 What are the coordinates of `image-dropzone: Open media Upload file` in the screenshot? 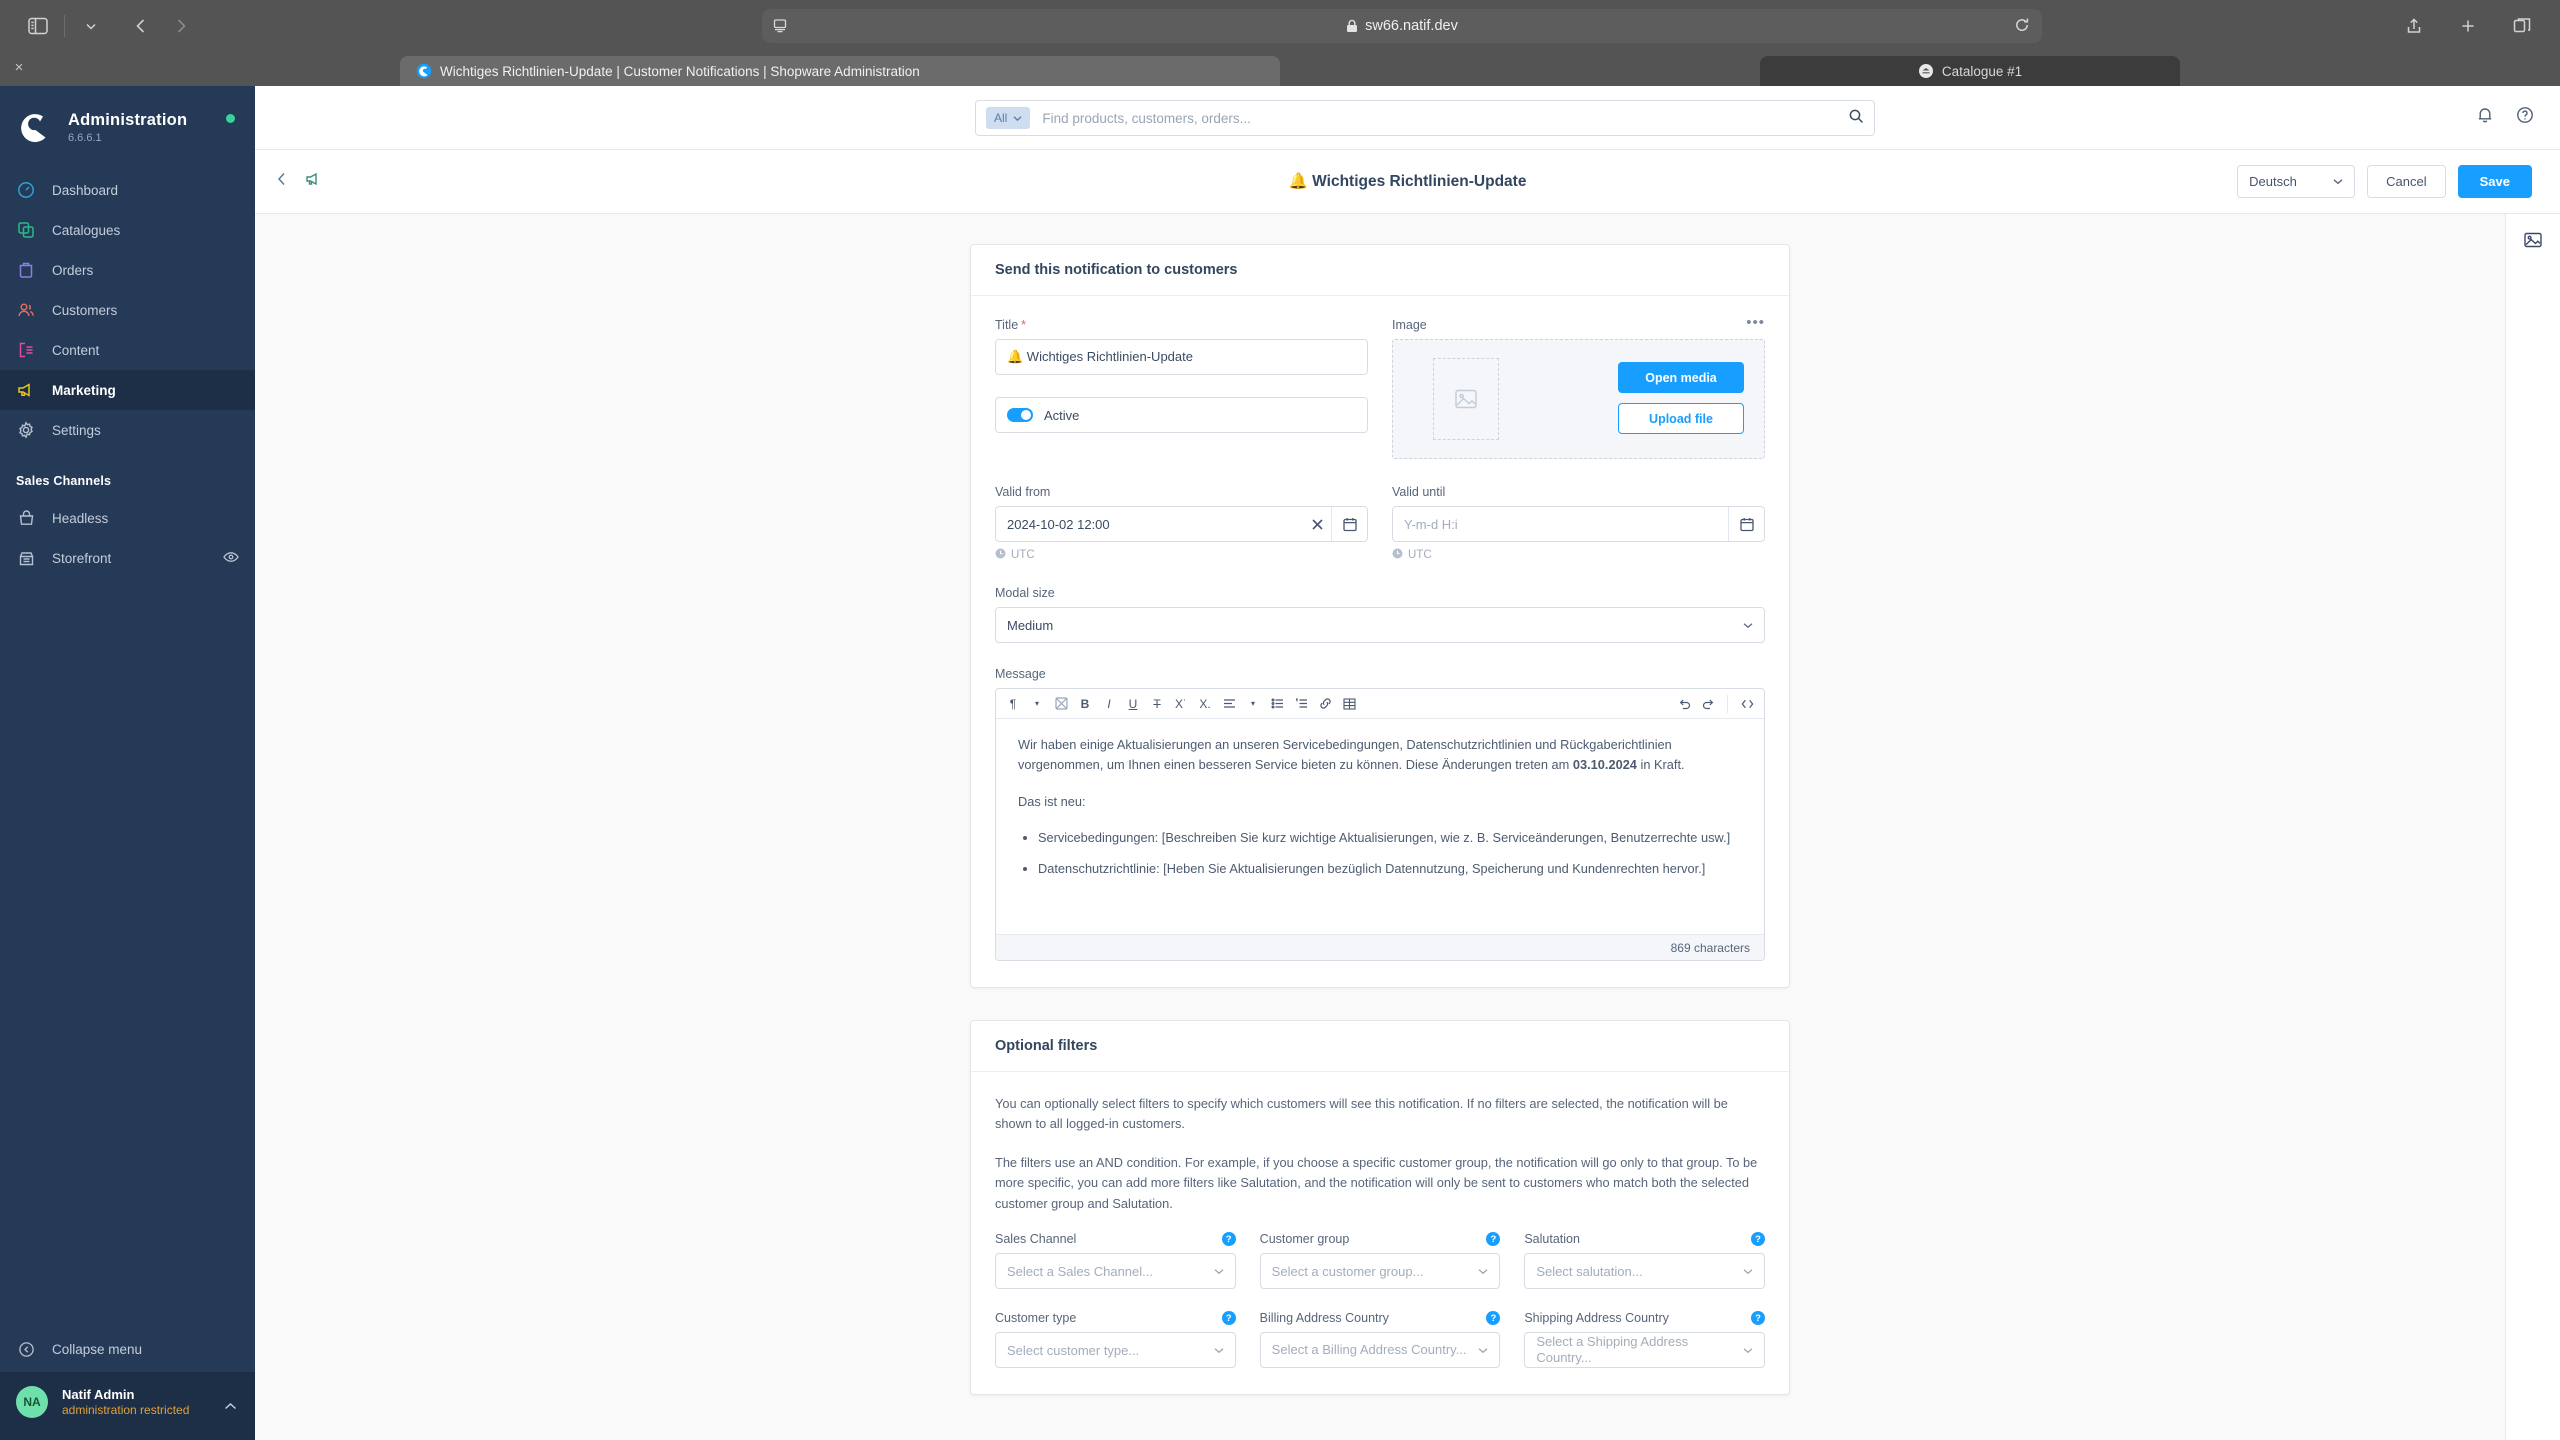 It's located at (1578, 399).